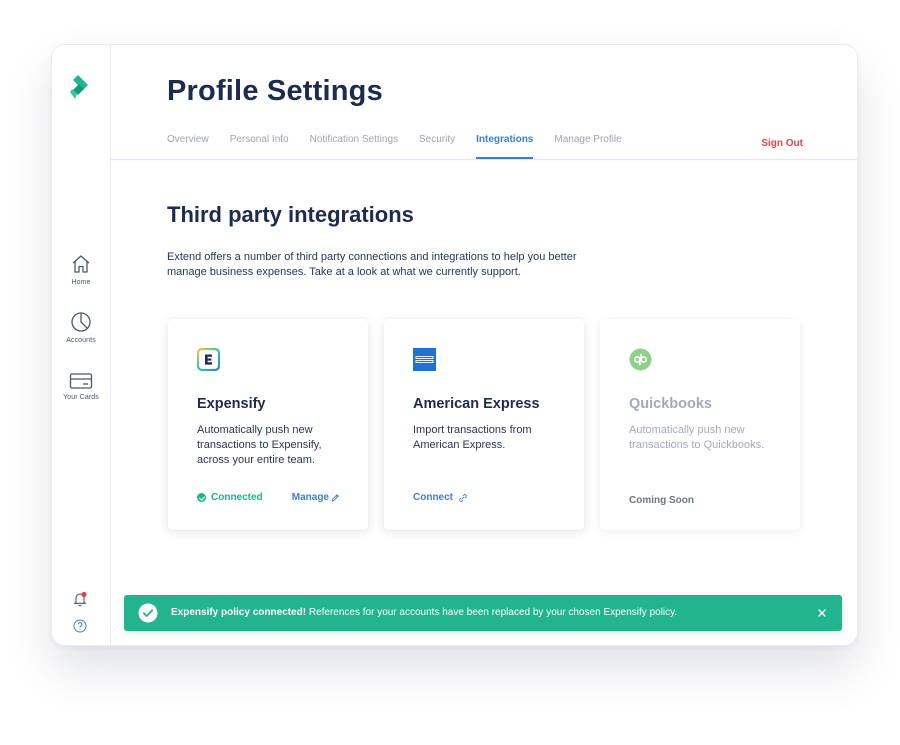  I want to click on expensify-logo-icon, so click(208, 359).